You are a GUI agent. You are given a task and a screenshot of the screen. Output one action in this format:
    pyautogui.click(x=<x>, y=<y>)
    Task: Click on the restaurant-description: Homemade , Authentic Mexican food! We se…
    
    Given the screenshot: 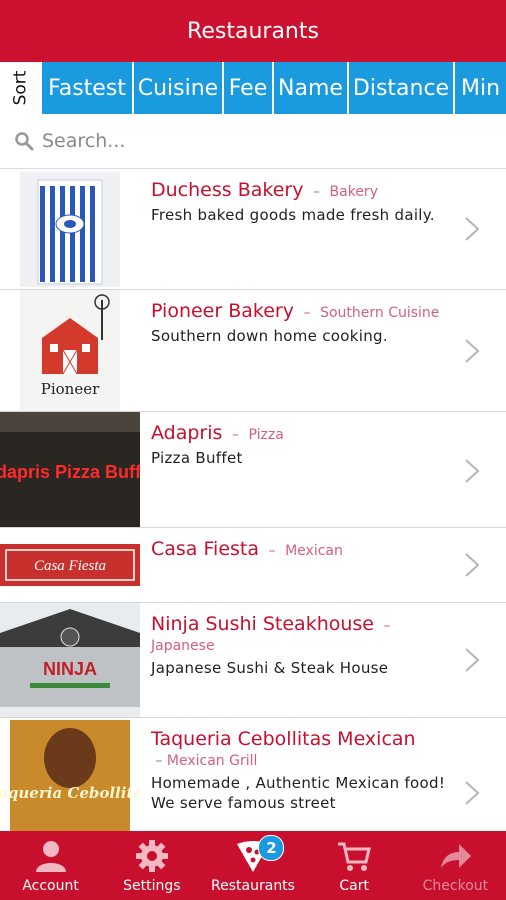 What is the action you would take?
    pyautogui.click(x=298, y=793)
    